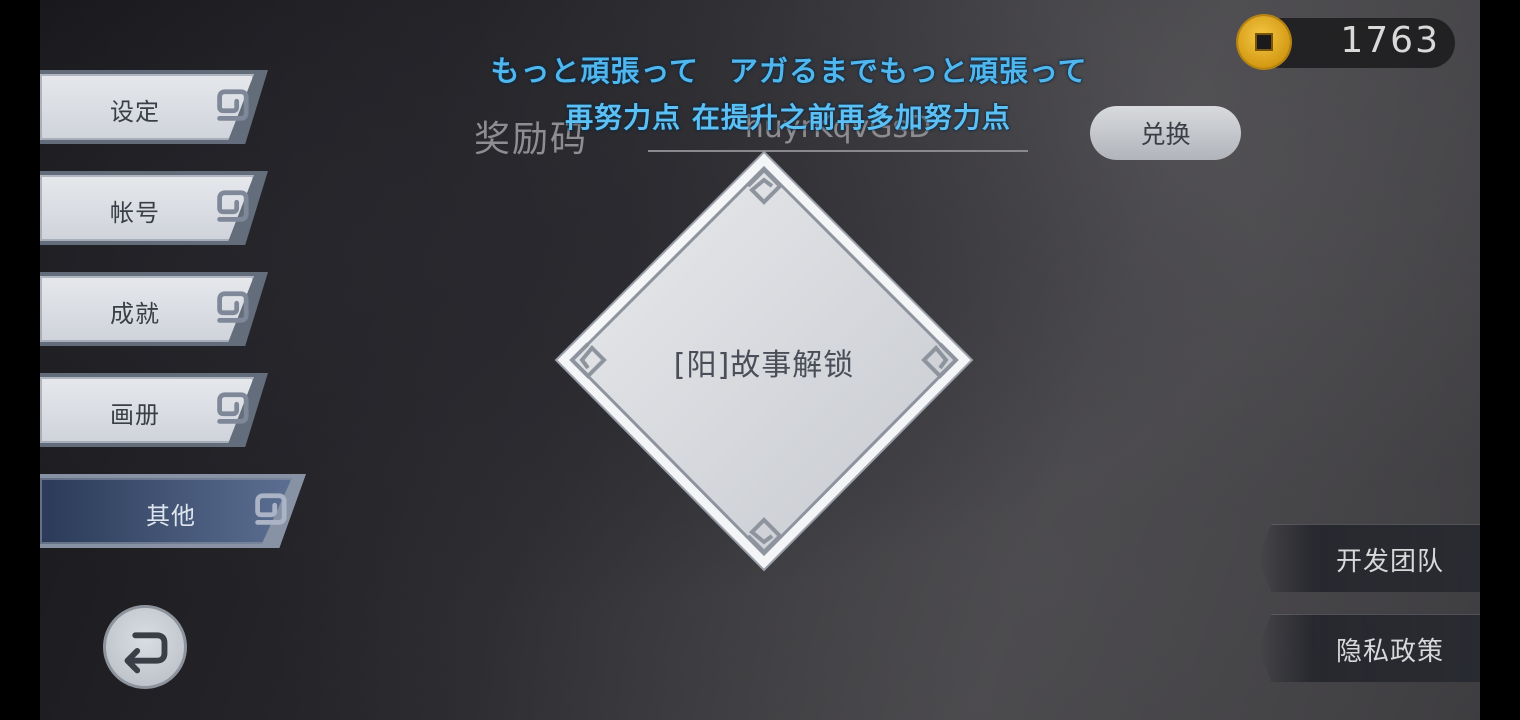  I want to click on tab-account: 帐号, so click(154, 208).